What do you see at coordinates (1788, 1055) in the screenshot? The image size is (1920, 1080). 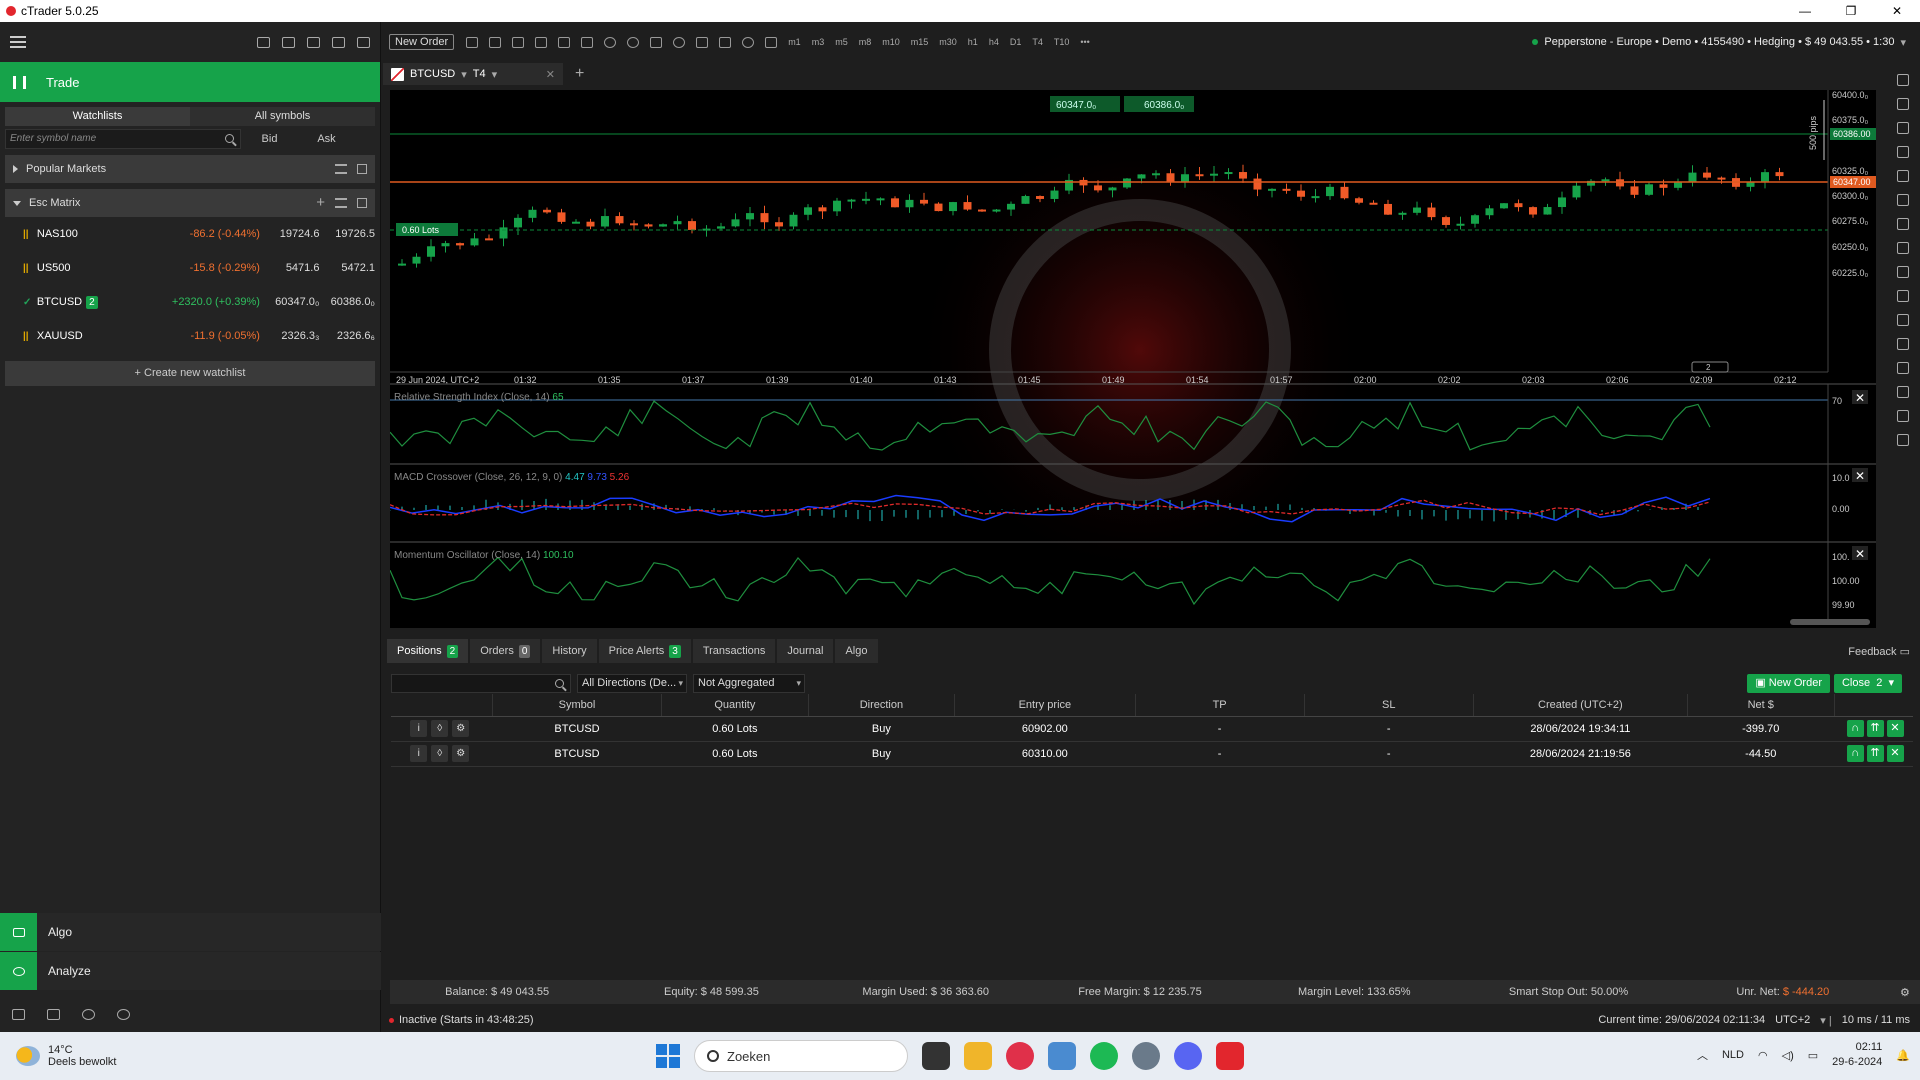 I see `volume-icon: ◁)` at bounding box center [1788, 1055].